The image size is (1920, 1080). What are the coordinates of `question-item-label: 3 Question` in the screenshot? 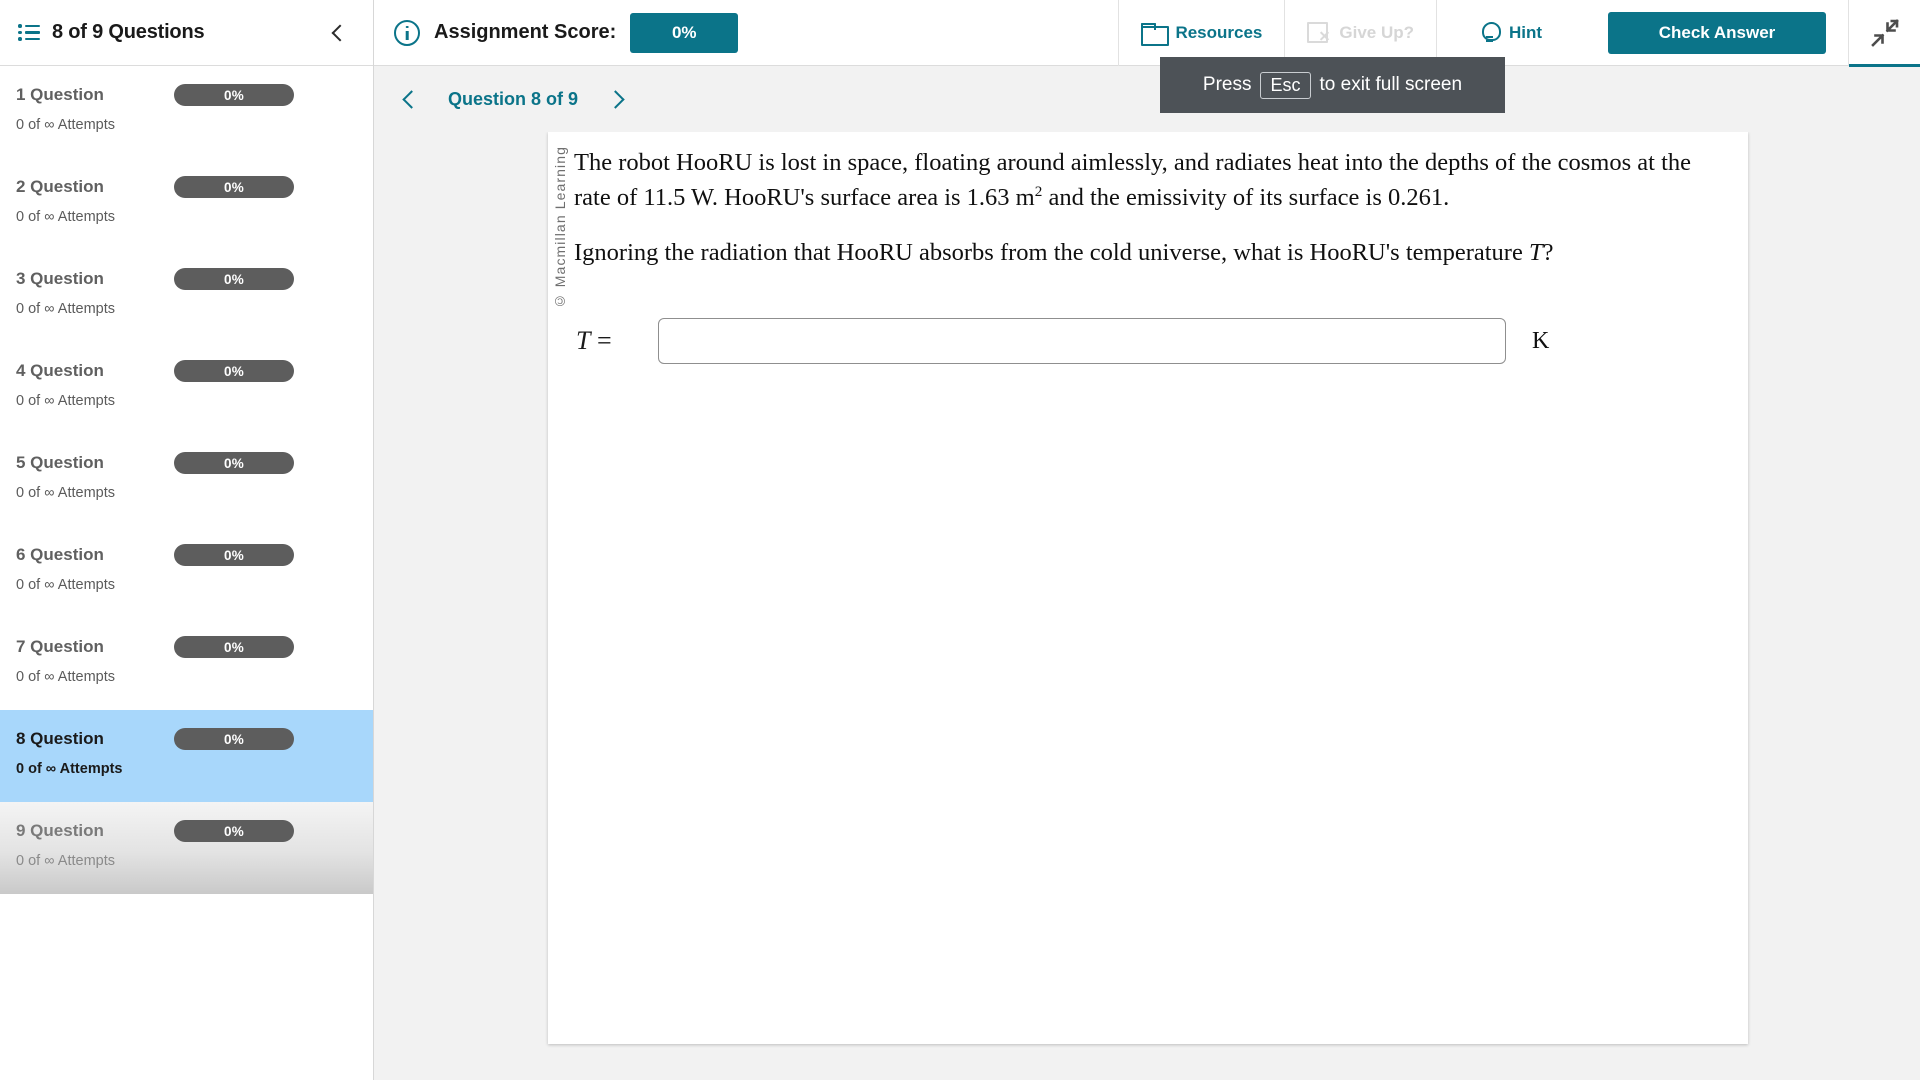 It's located at (60, 278).